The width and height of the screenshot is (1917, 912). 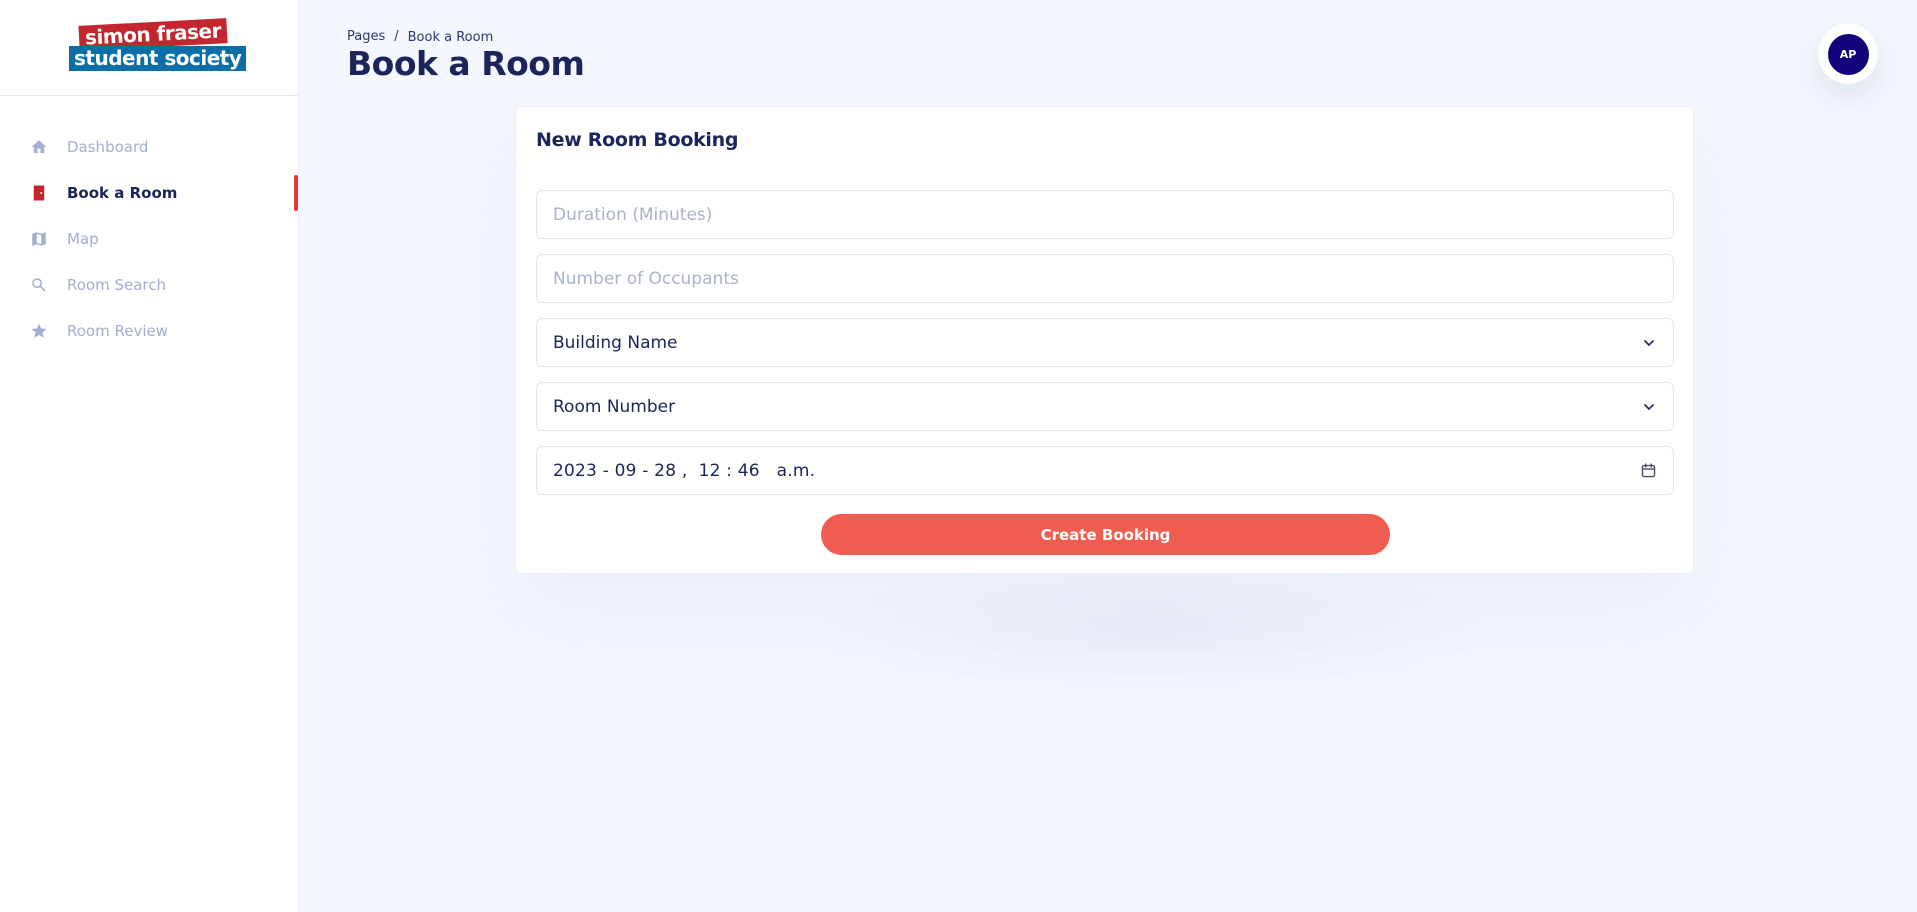 What do you see at coordinates (122, 193) in the screenshot?
I see `sidebar-item-label: Book a Room` at bounding box center [122, 193].